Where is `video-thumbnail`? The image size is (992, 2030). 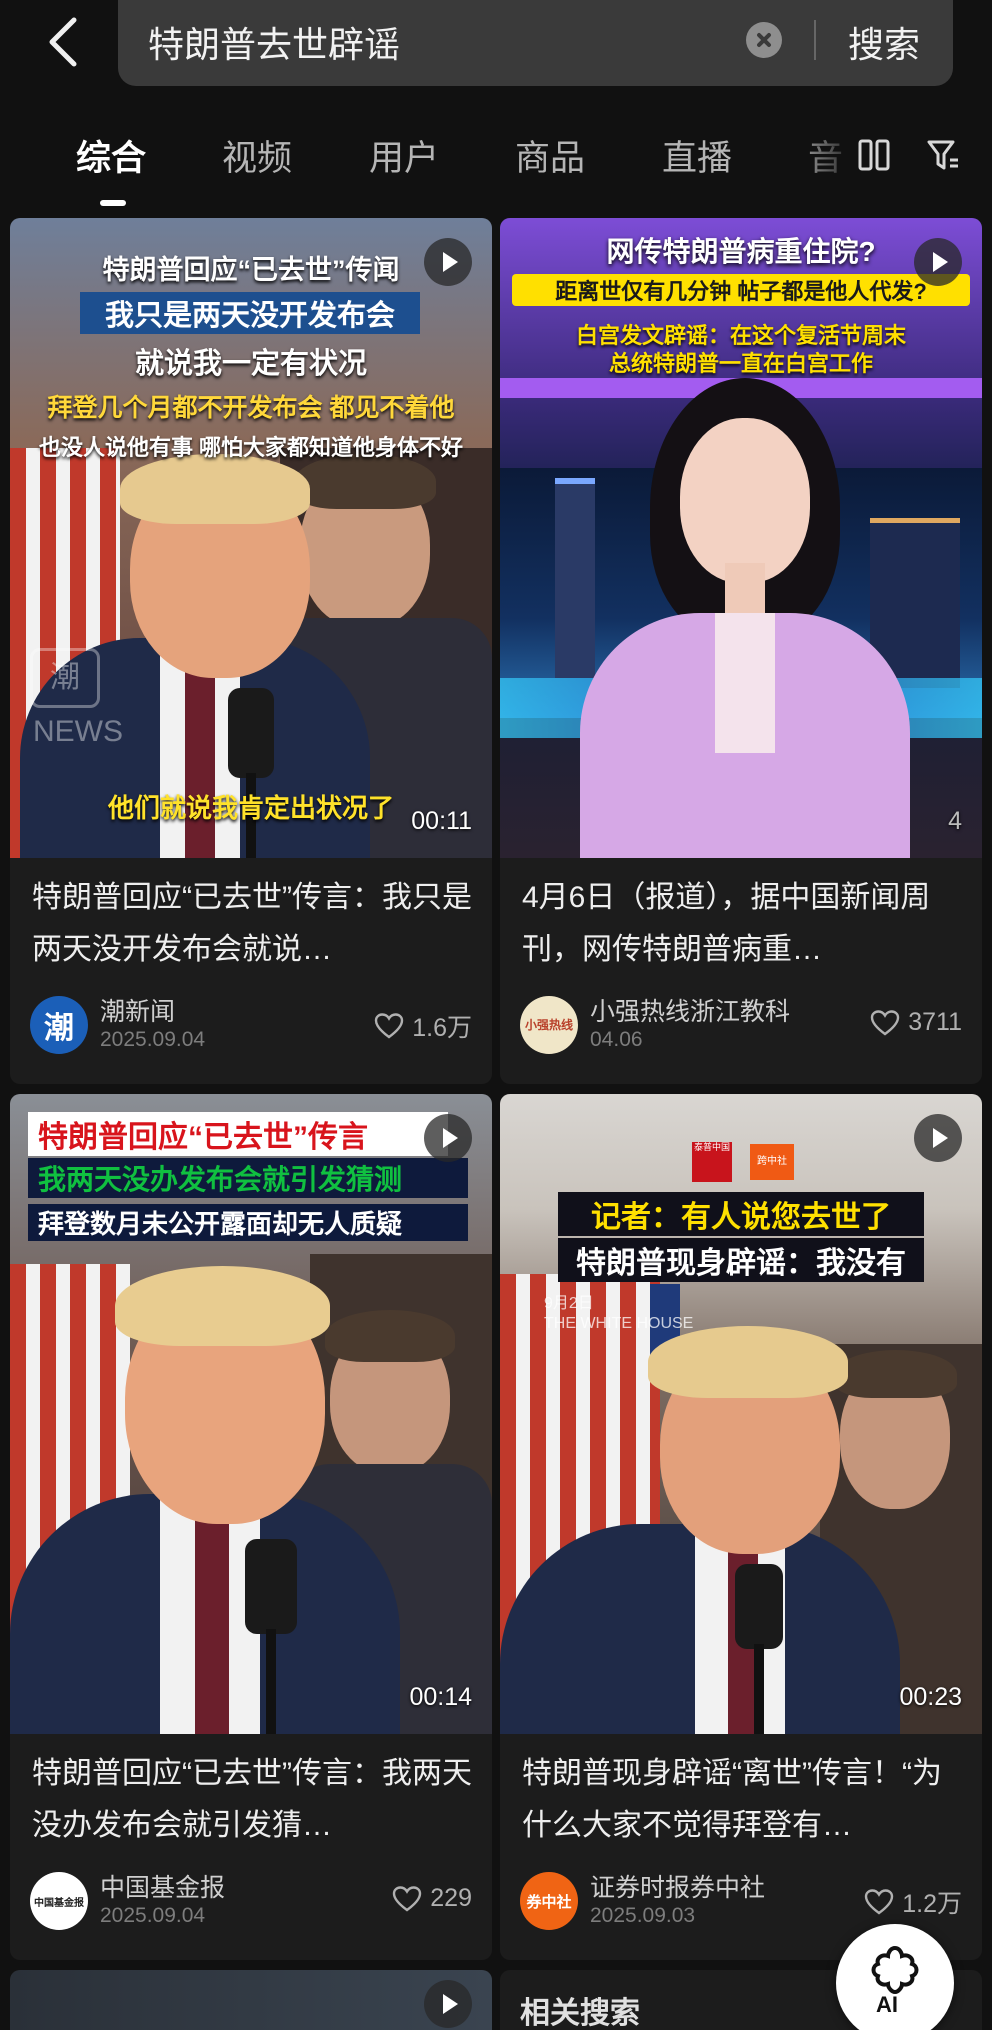
video-thumbnail is located at coordinates (251, 2000).